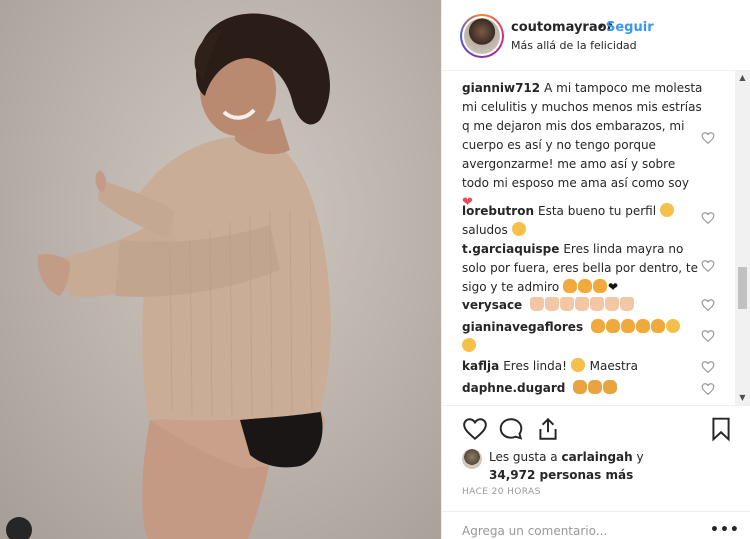  I want to click on scroll-down-arrow-icon: ▼, so click(742, 398).